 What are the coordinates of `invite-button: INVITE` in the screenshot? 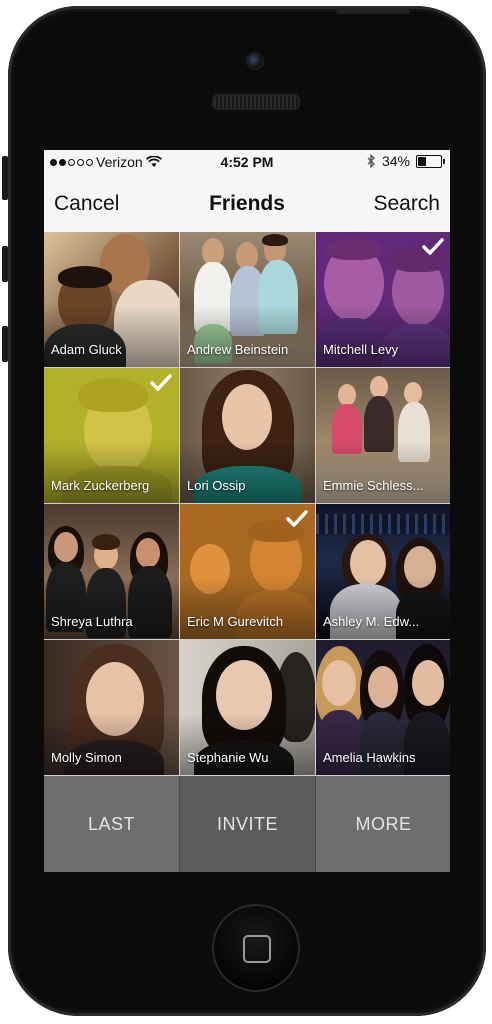 It's located at (247, 824).